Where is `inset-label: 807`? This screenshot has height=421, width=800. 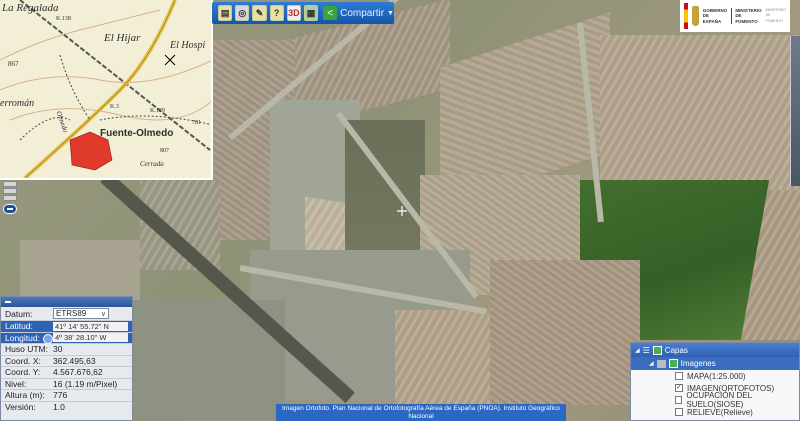
inset-label: 807 is located at coordinates (164, 151).